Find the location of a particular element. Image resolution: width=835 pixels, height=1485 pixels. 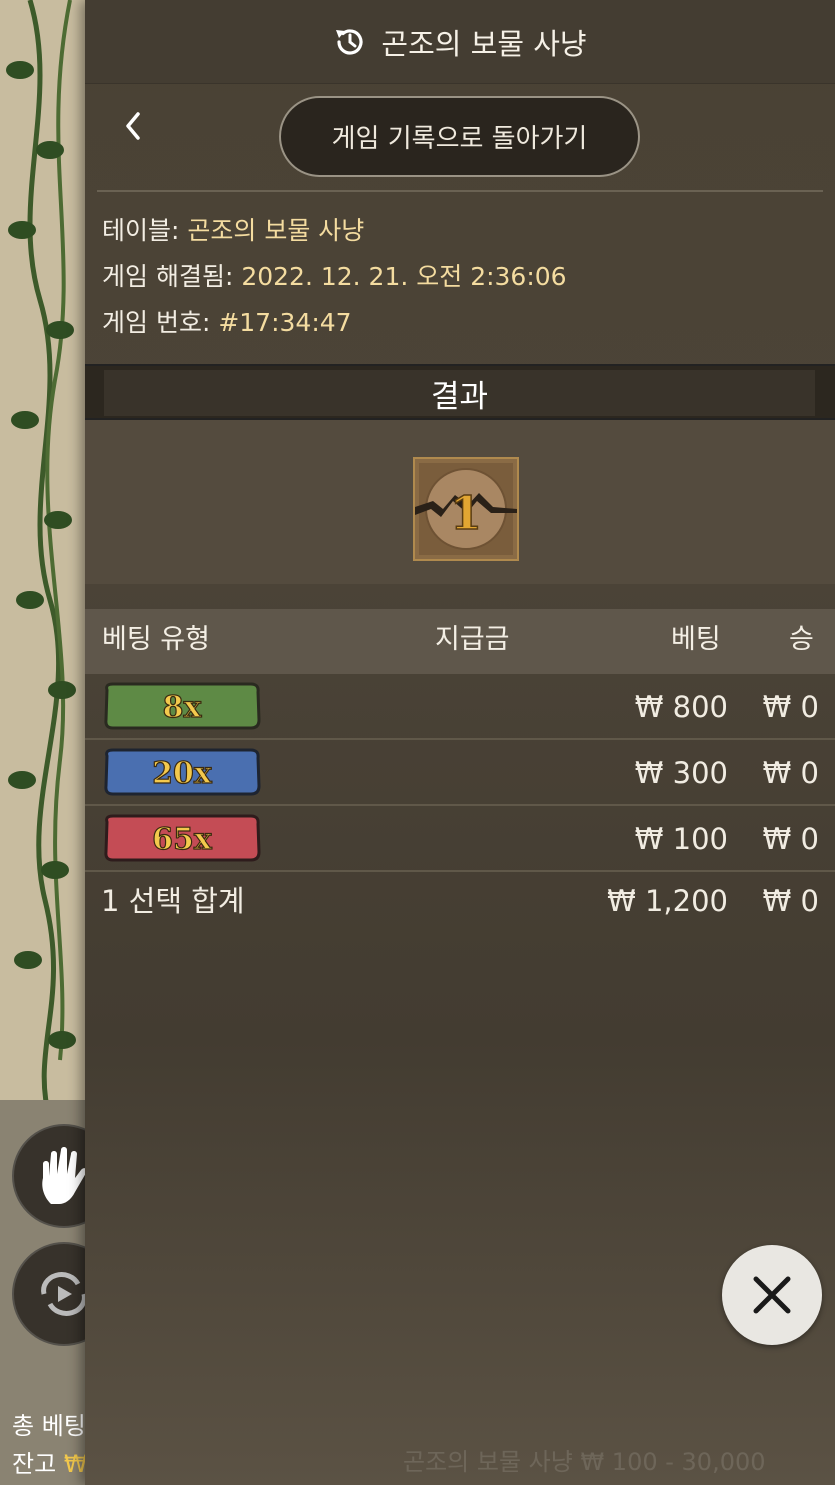

game-number-label: 게임 번호: is located at coordinates (156, 322).